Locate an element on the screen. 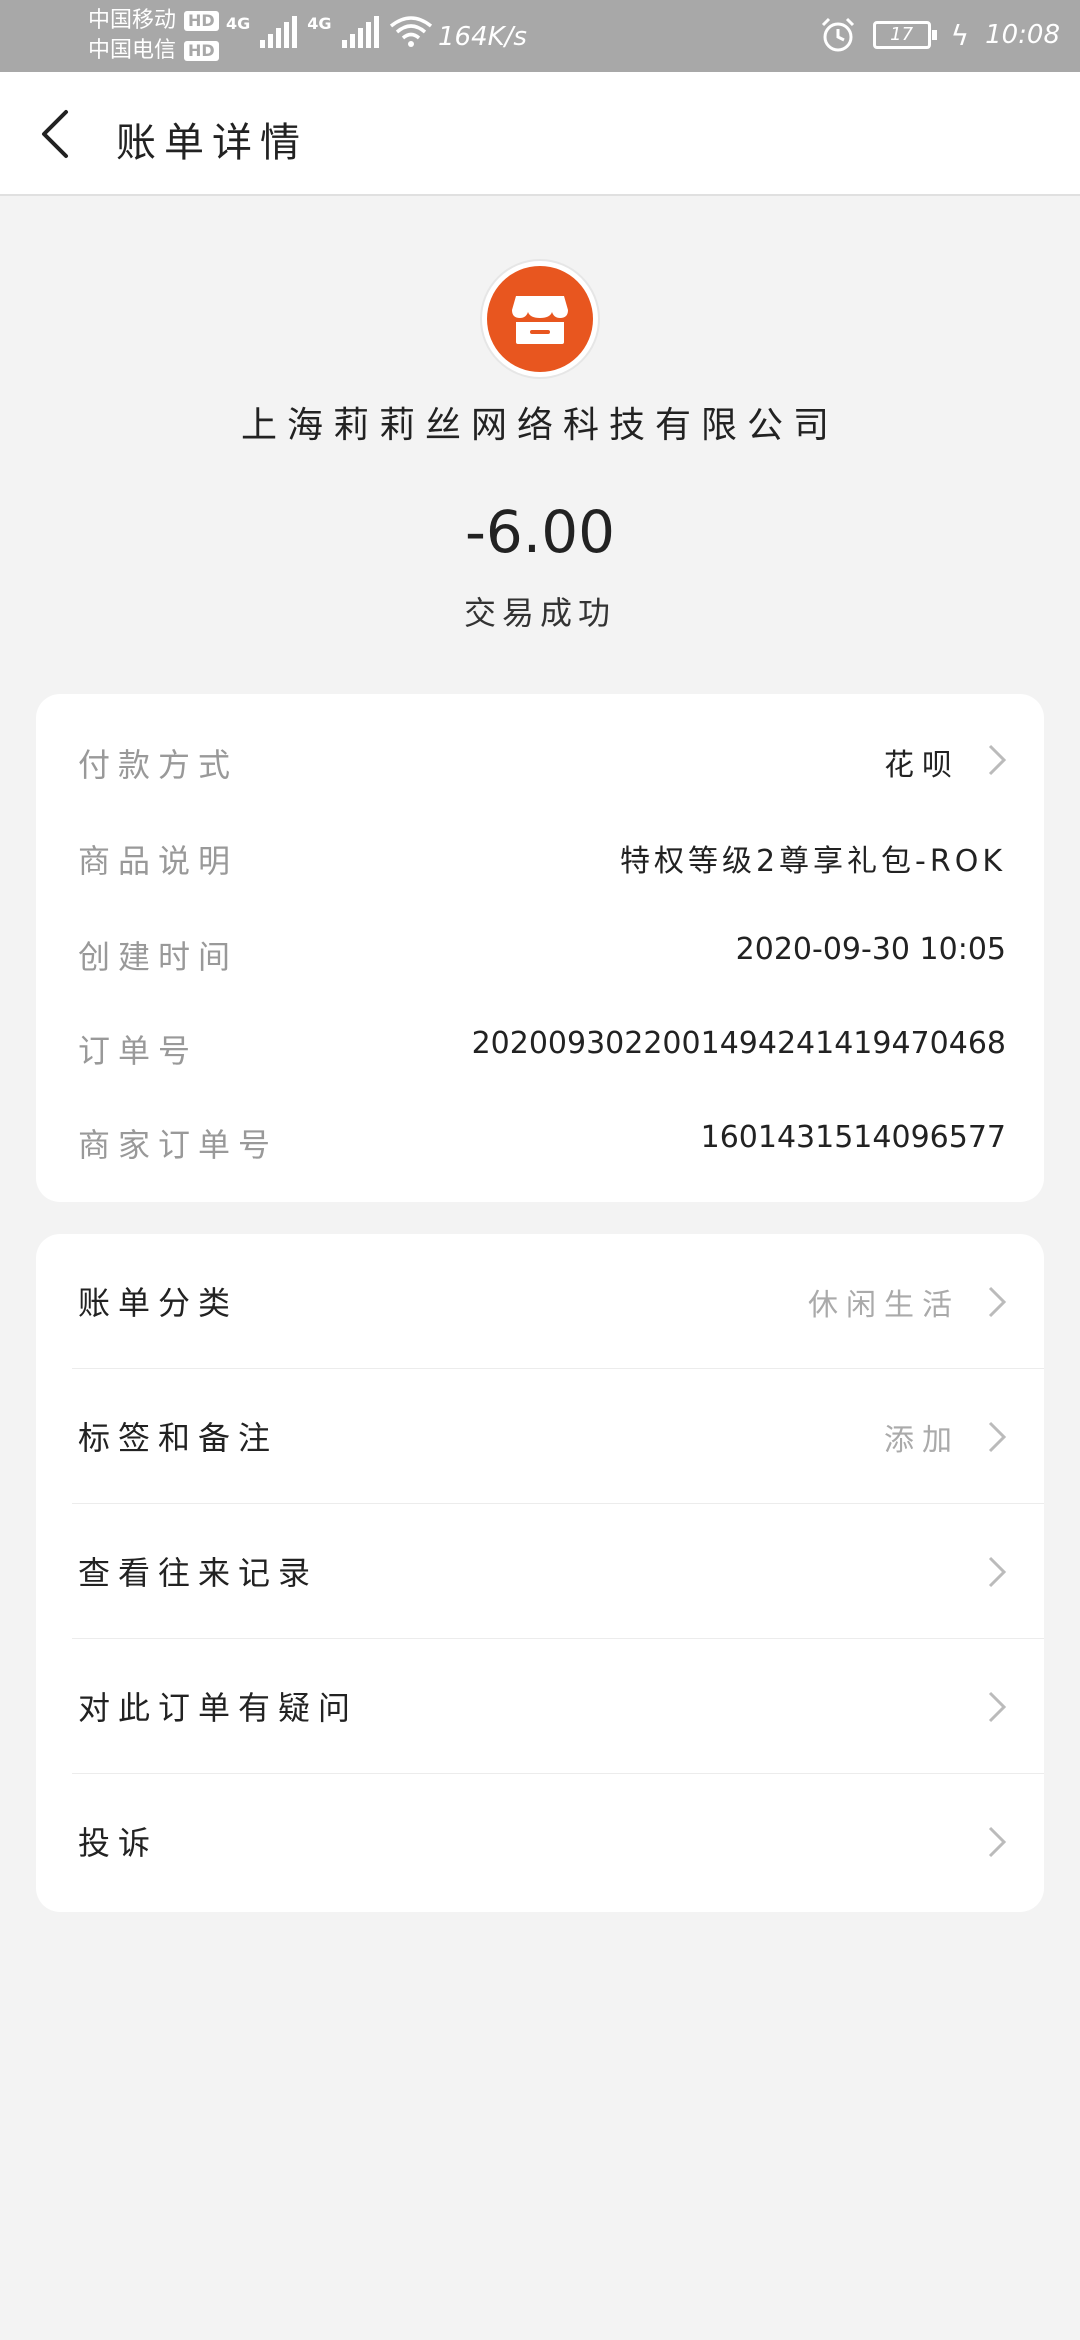 The height and width of the screenshot is (2340, 1080). order-question-row: 对此订单有疑问 is located at coordinates (540, 1706).